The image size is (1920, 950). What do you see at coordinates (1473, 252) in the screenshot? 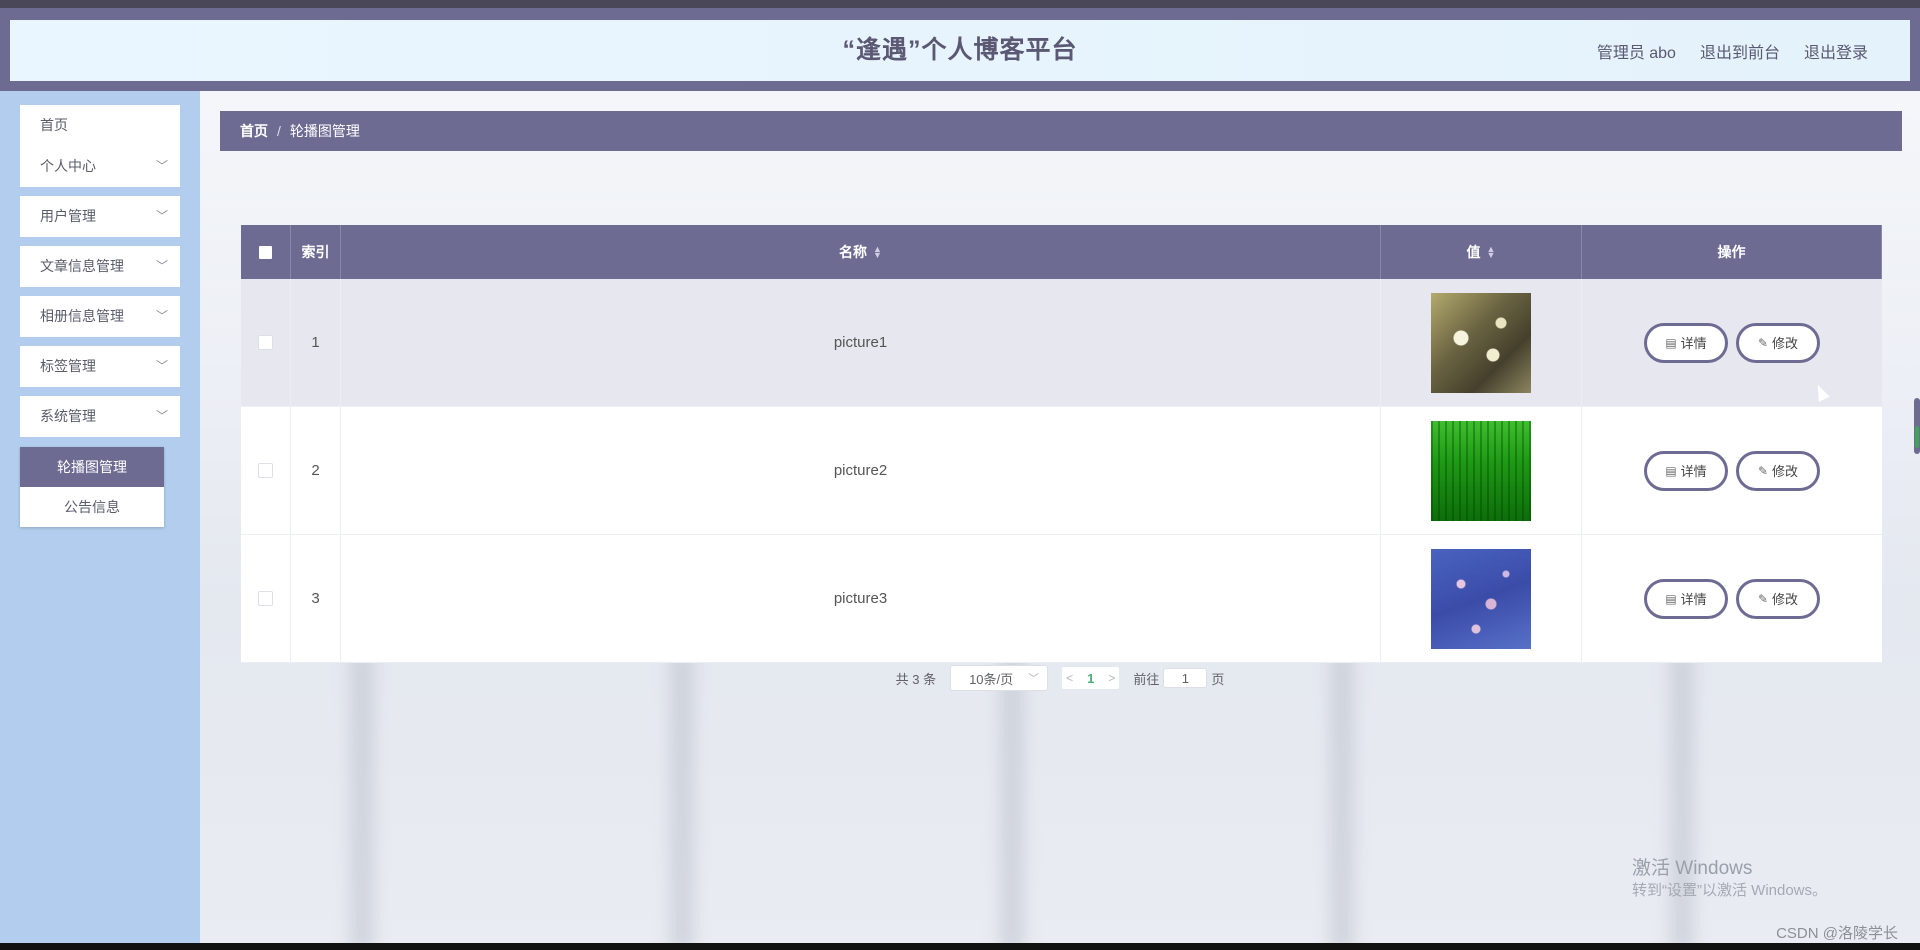
I see `column-label: 值` at bounding box center [1473, 252].